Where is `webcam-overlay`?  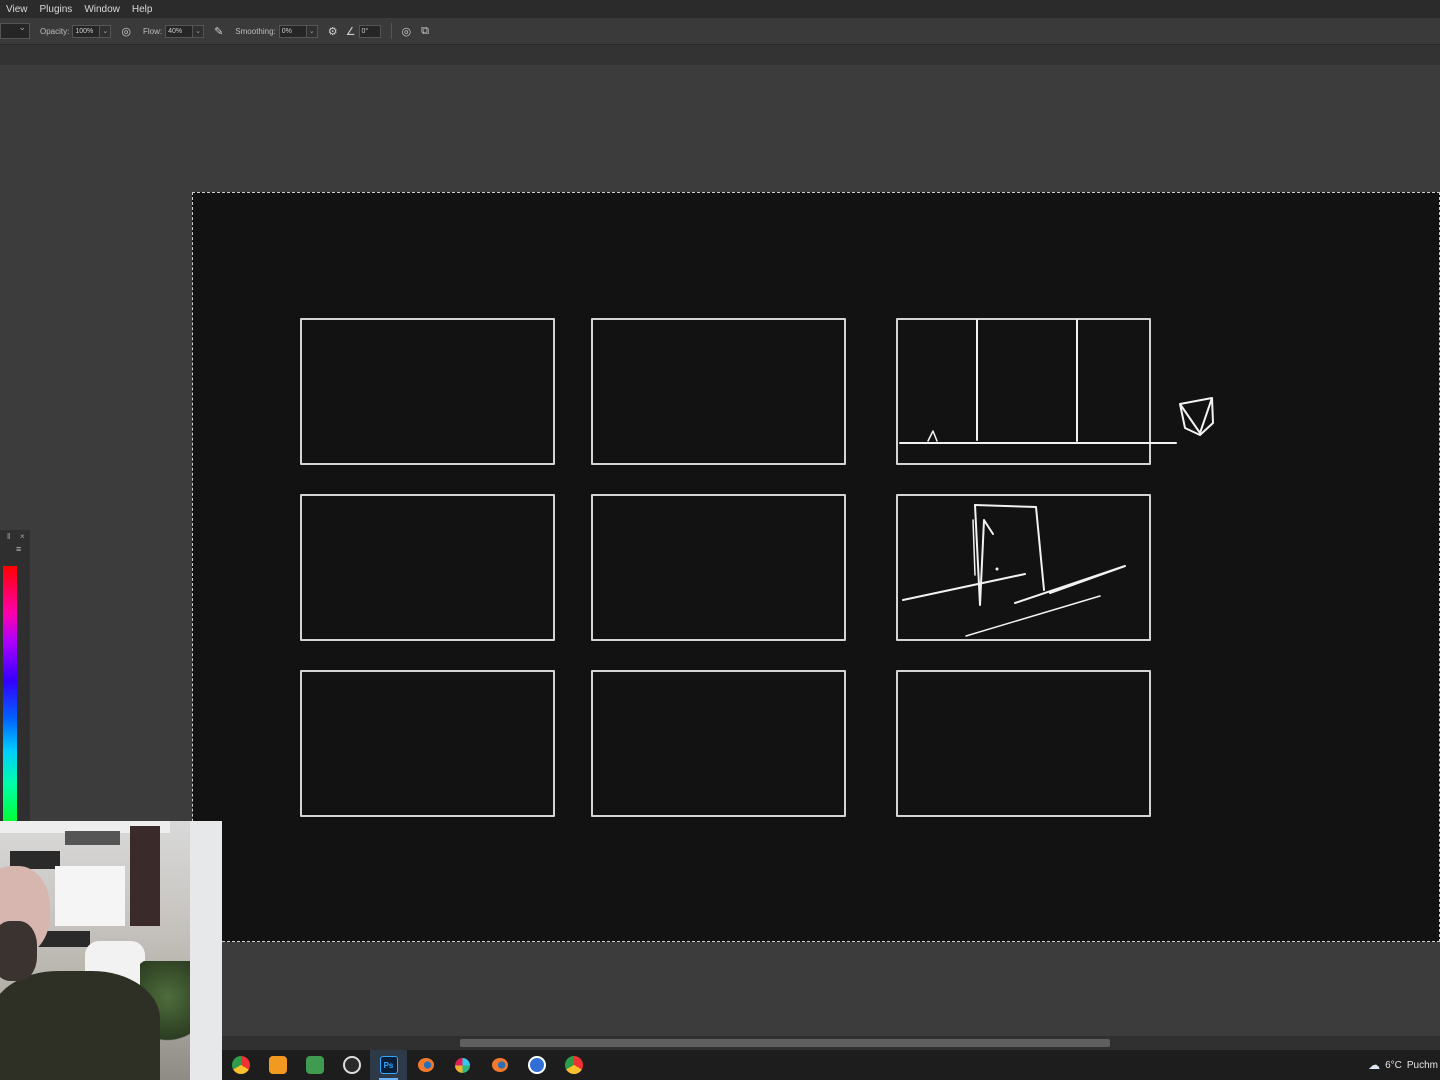 webcam-overlay is located at coordinates (111, 950).